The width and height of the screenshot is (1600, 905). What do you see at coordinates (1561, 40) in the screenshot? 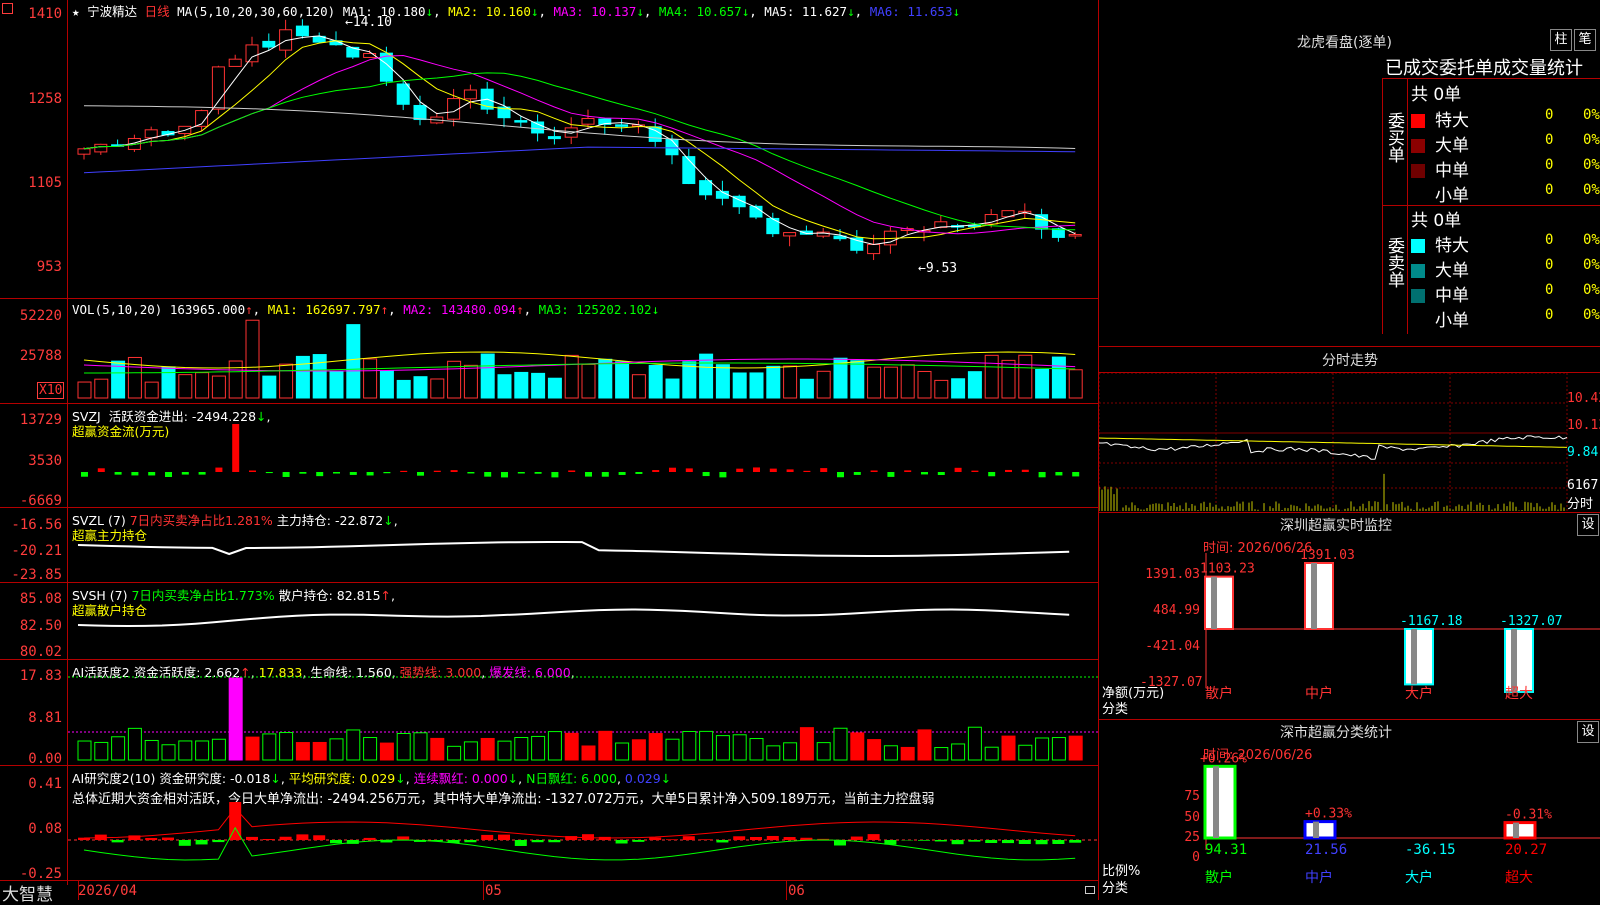
I see `column-view-button: 柱` at bounding box center [1561, 40].